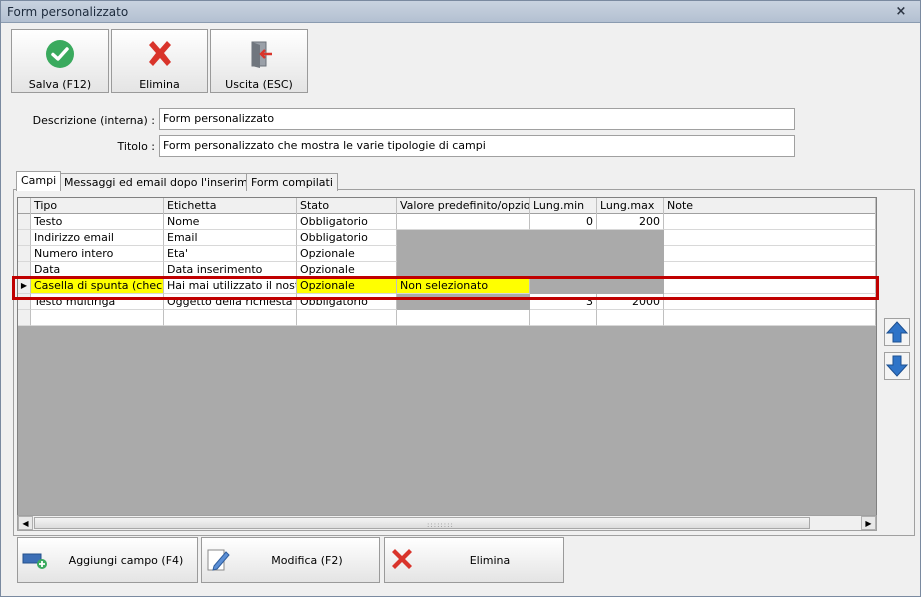 The width and height of the screenshot is (921, 597). I want to click on description-label: Descrizione (interna) :, so click(93, 120).